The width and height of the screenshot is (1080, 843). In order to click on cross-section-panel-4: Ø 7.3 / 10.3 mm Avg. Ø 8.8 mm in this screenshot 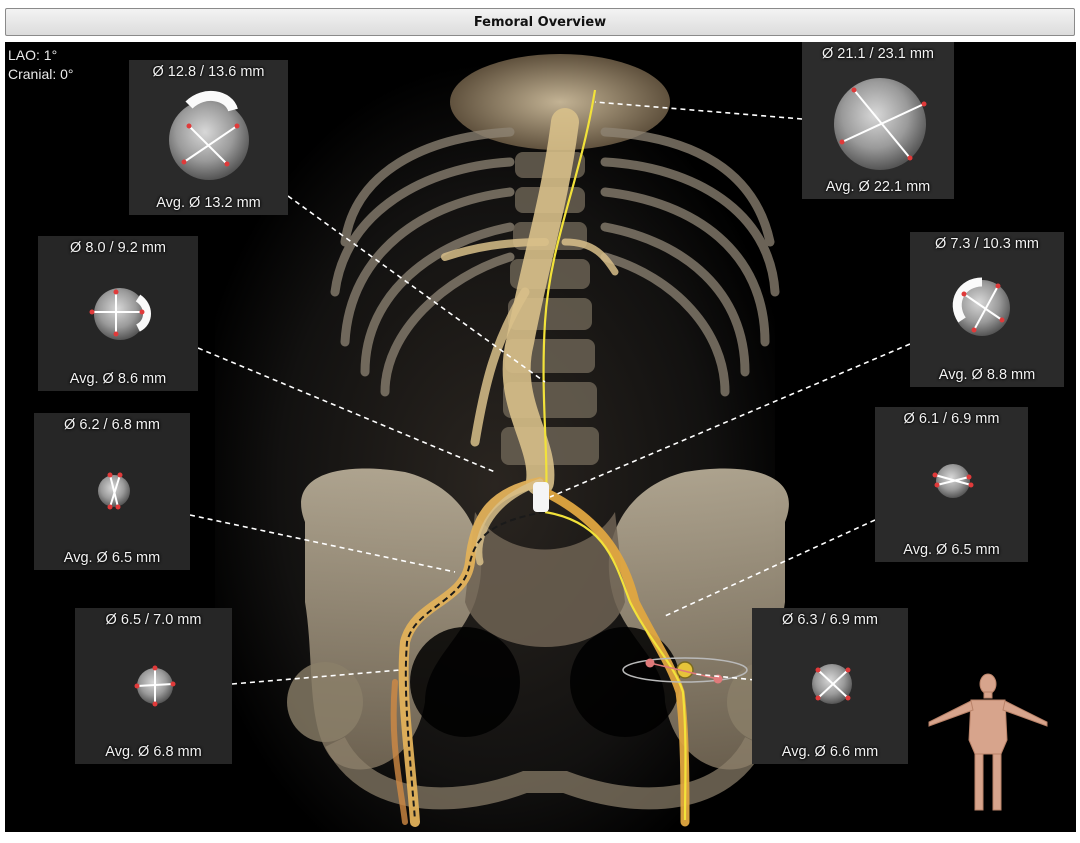, I will do `click(987, 309)`.